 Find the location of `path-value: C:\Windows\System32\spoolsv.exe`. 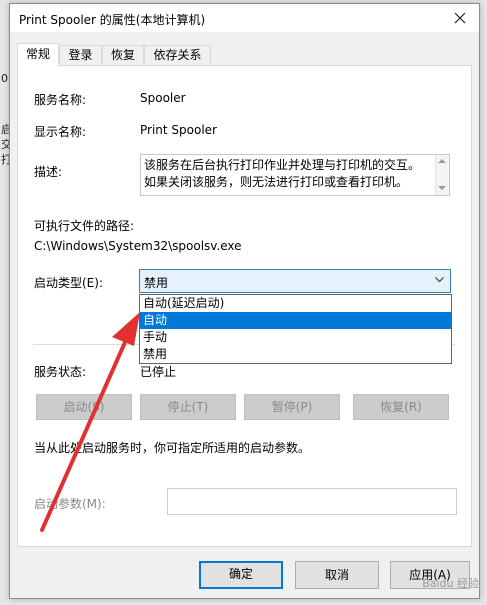

path-value: C:\Windows\System32\spoolsv.exe is located at coordinates (138, 246).